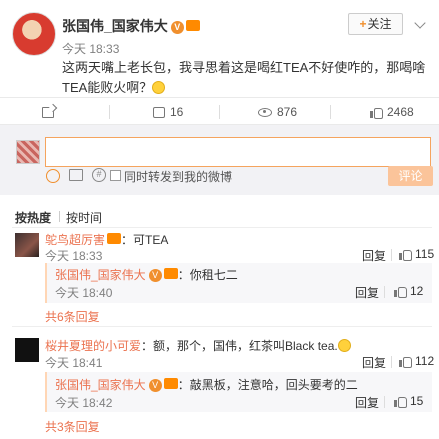  I want to click on smile-emoji-icon, so click(159, 87).